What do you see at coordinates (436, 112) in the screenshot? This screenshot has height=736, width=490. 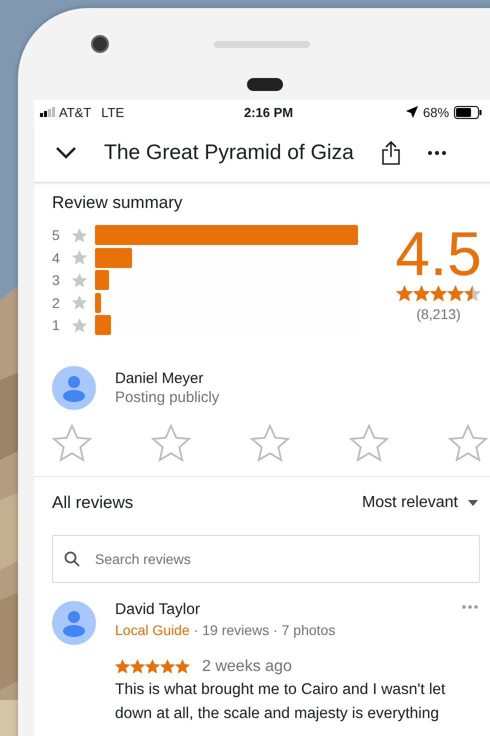 I see `battery-percent: 68%` at bounding box center [436, 112].